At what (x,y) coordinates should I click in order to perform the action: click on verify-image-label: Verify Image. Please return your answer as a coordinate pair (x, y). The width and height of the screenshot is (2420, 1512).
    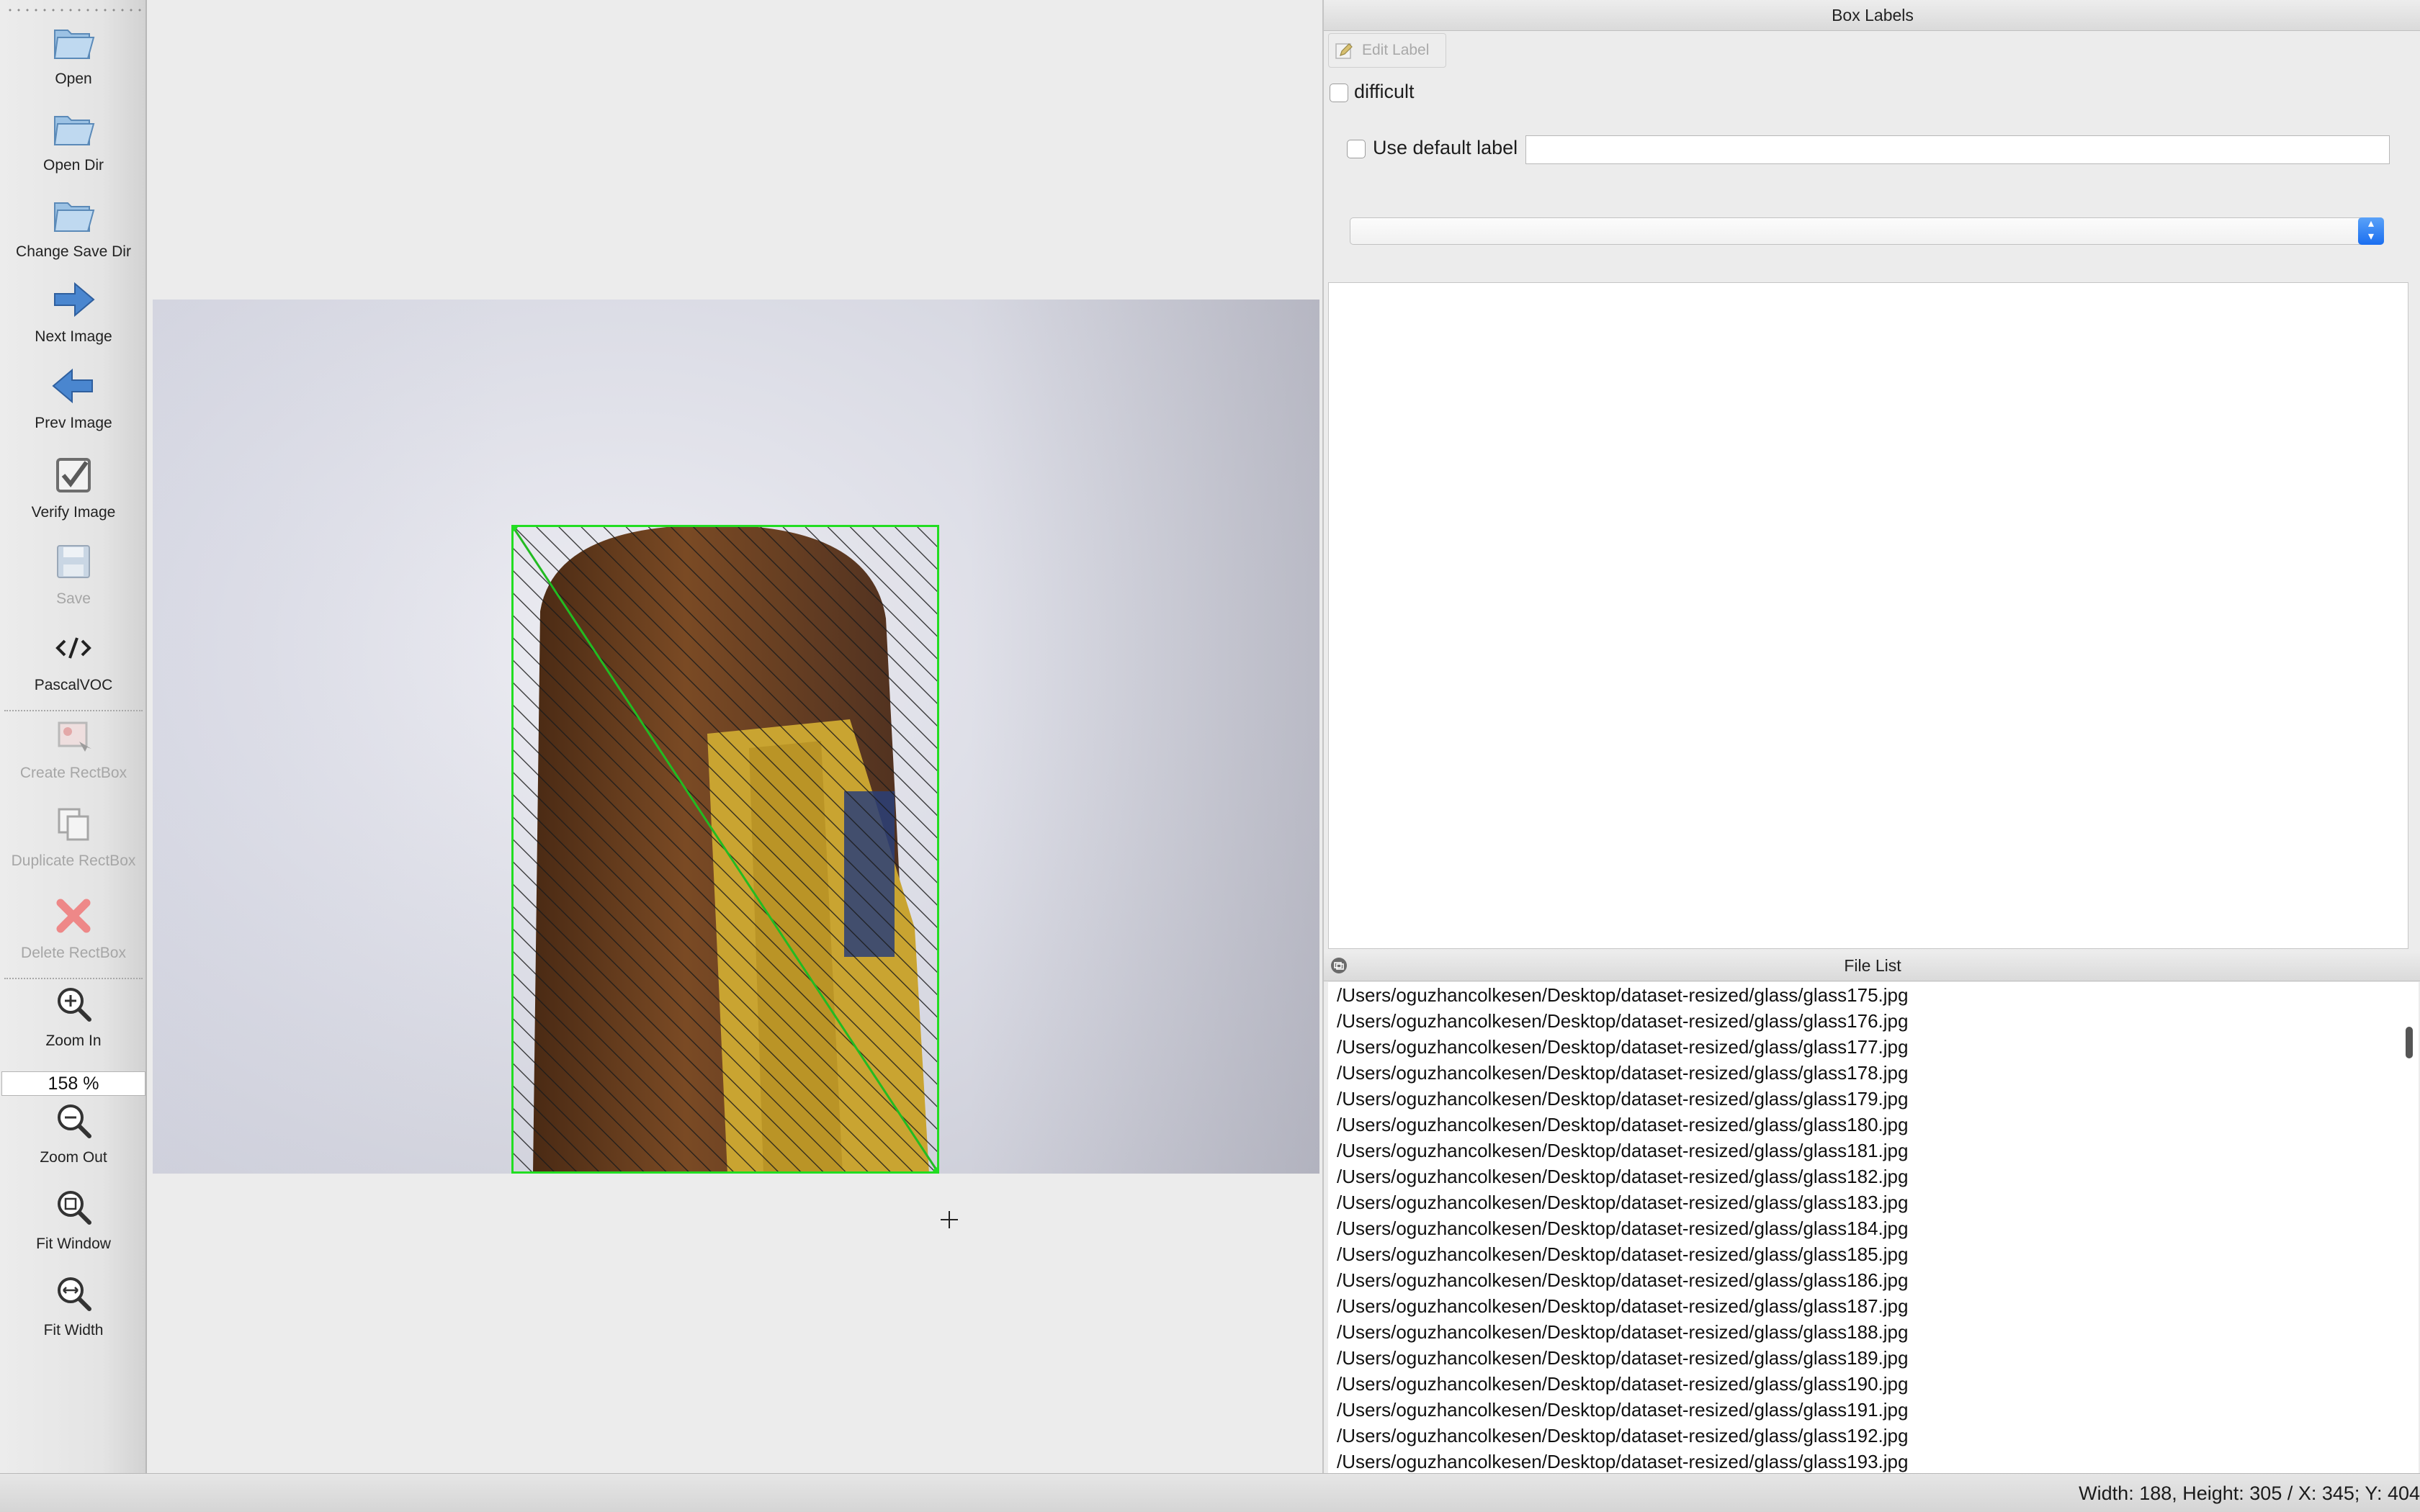
    Looking at the image, I should click on (73, 512).